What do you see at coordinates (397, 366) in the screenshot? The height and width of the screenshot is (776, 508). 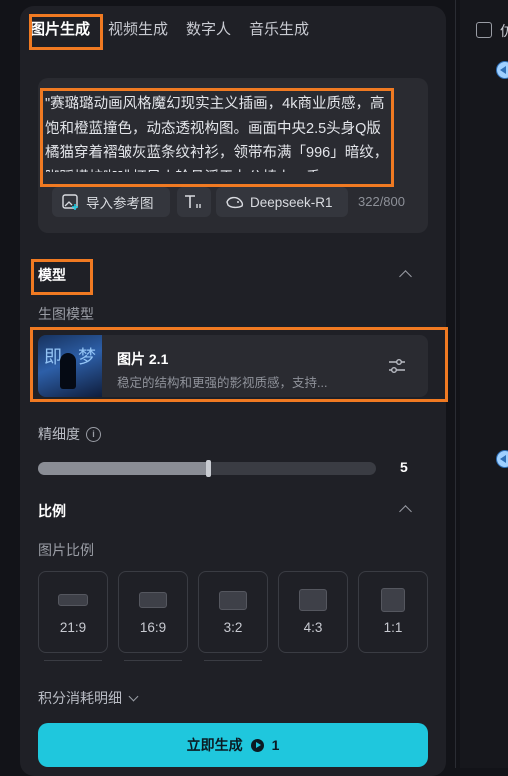 I see `settings-sliders-icon` at bounding box center [397, 366].